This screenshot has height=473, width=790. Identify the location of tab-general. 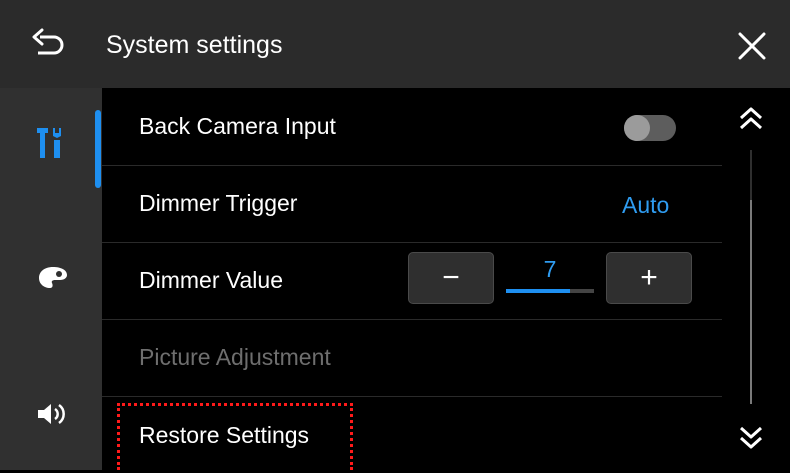
(51, 144).